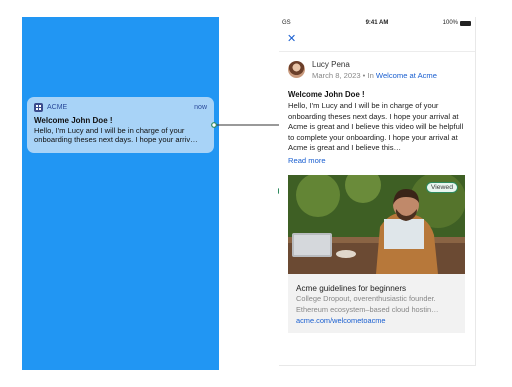 The height and width of the screenshot is (387, 512). Describe the element at coordinates (57, 107) in the screenshot. I see `notification-app-name: ACME` at that location.